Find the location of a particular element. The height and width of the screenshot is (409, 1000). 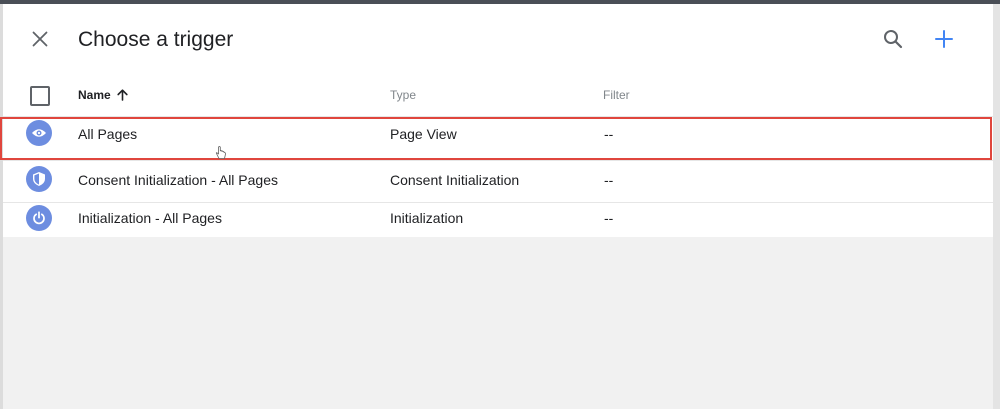

column-header-name: Name is located at coordinates (103, 95).